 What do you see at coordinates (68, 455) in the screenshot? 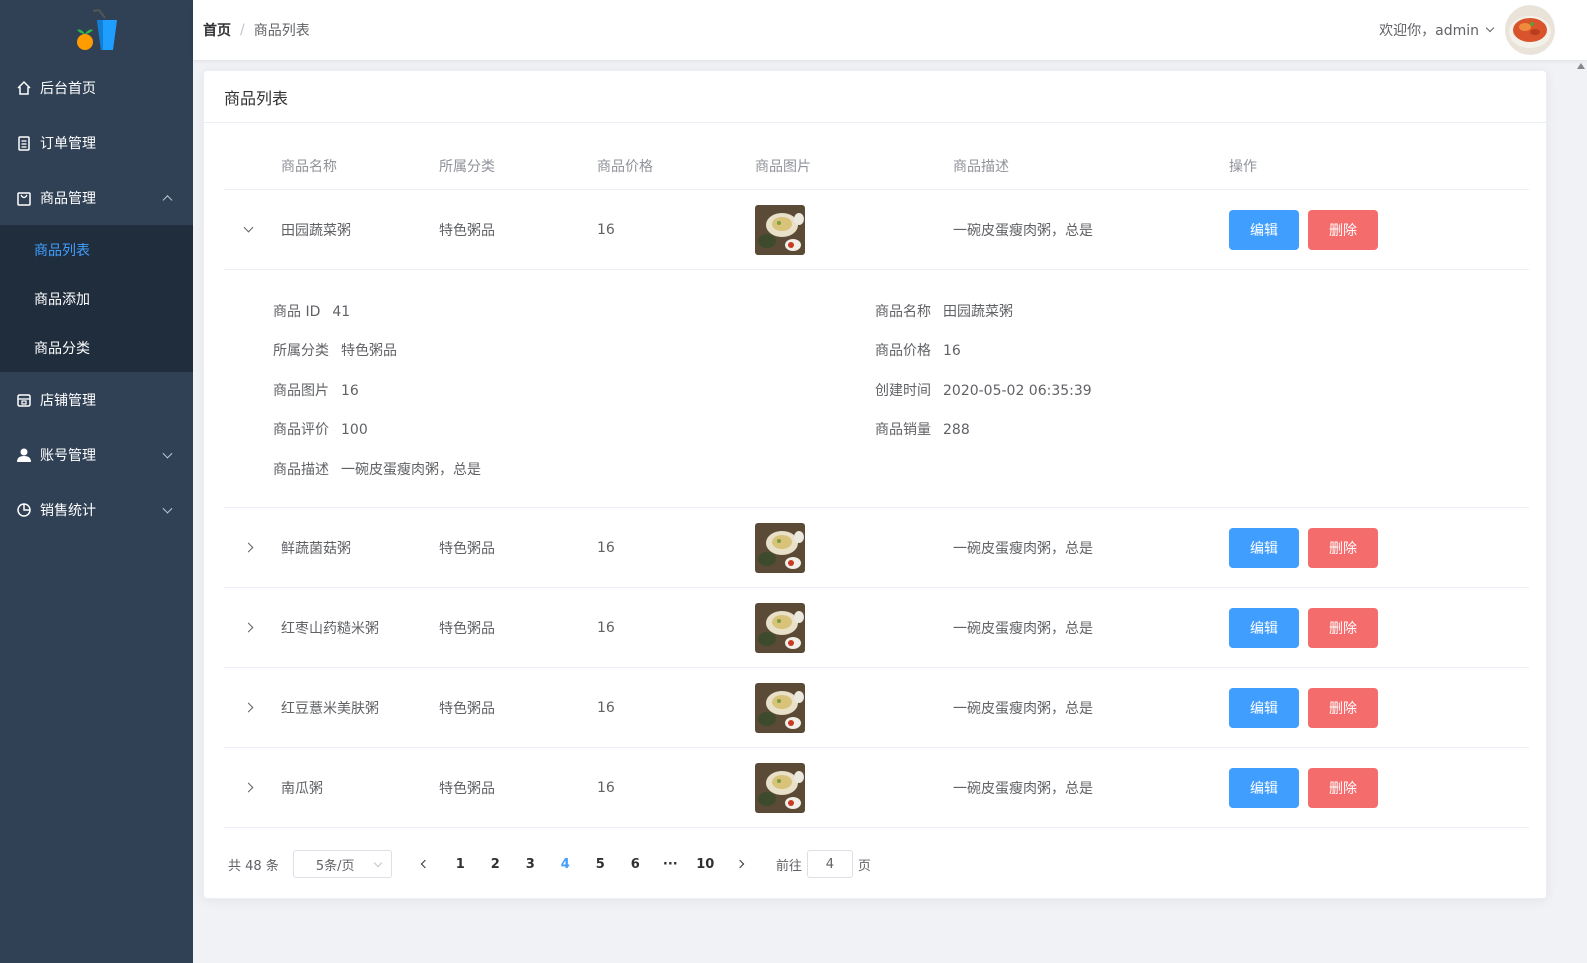
I see `sidebar-item-label: 账号管理` at bounding box center [68, 455].